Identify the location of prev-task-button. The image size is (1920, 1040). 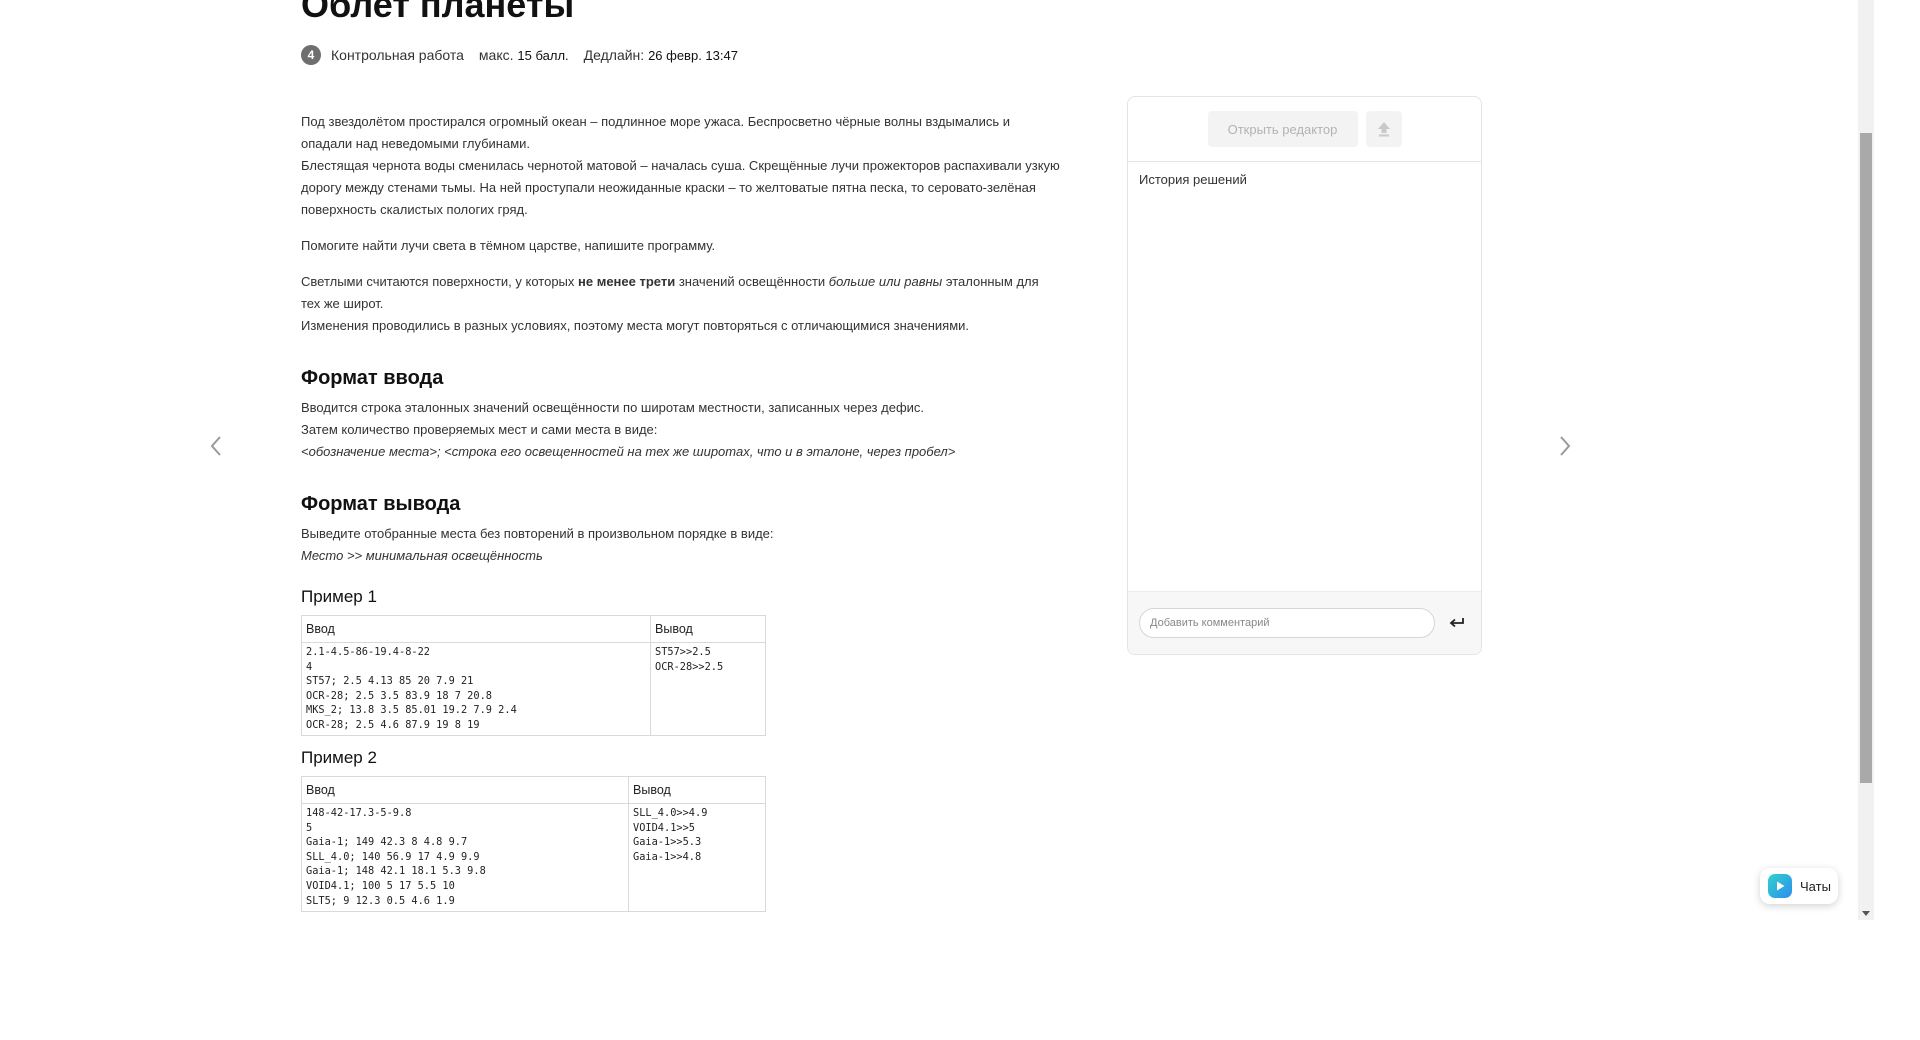
(216, 446).